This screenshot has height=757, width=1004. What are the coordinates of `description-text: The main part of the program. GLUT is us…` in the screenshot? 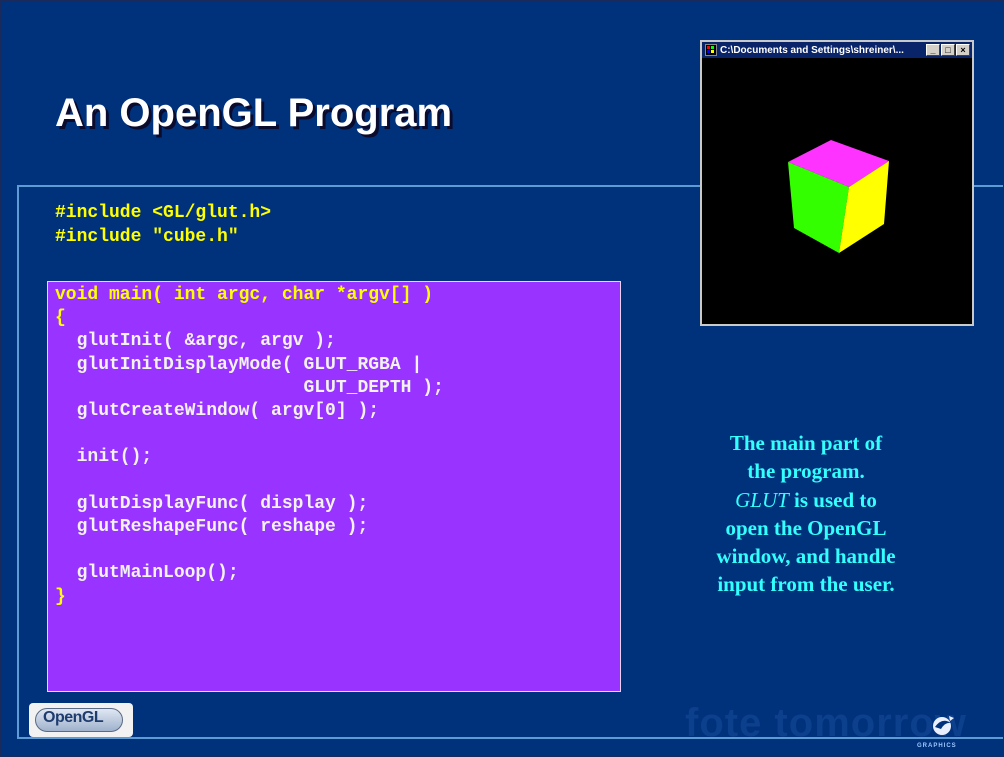 It's located at (806, 514).